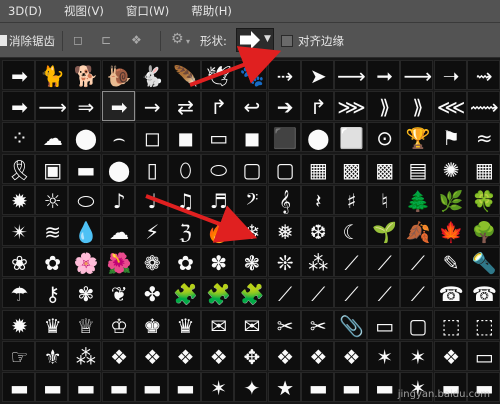 Image resolution: width=500 pixels, height=404 pixels. I want to click on shape-cell: 🧩, so click(218, 293).